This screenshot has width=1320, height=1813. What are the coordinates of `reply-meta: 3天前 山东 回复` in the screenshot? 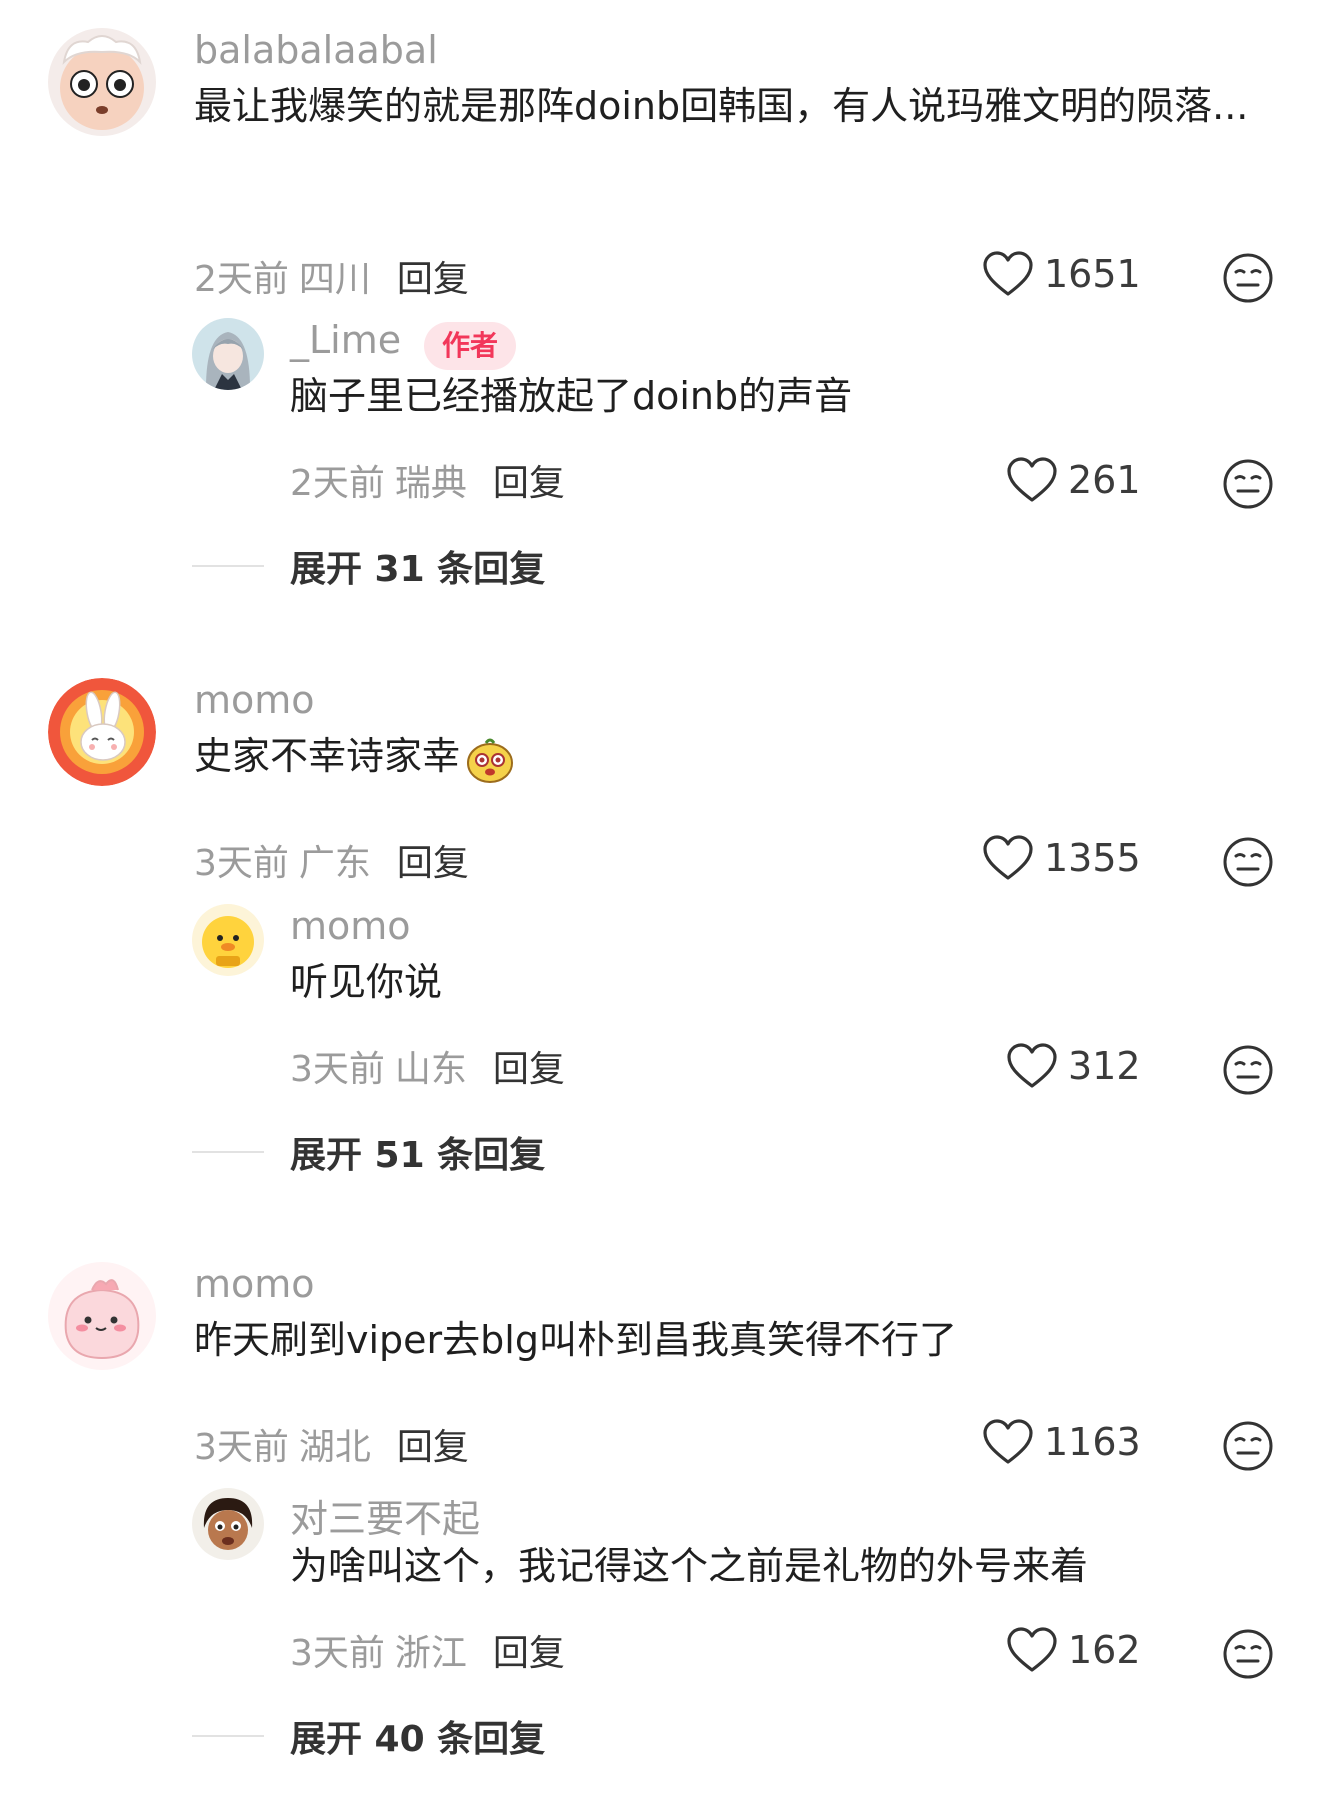 It's located at (427, 1066).